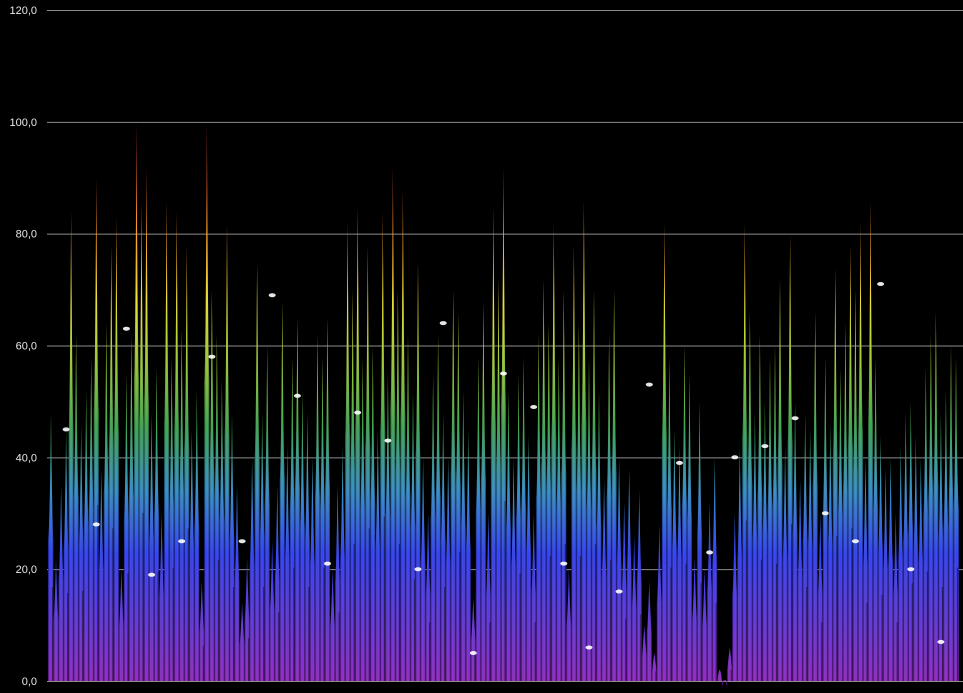 Image resolution: width=963 pixels, height=693 pixels. I want to click on y-axis-ticks: 0,0 20,0 40,0 60,0 80,0 100,0 120,0, so click(23, 346).